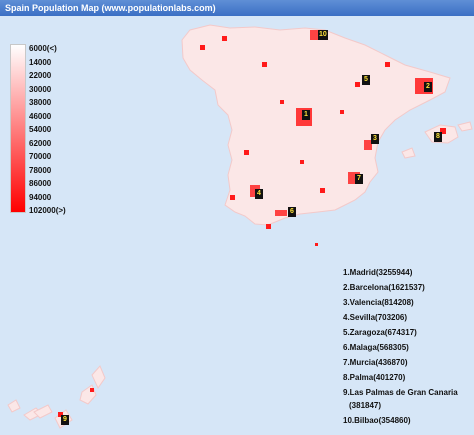 The width and height of the screenshot is (474, 435). I want to click on city-marker-palma: 8, so click(438, 137).